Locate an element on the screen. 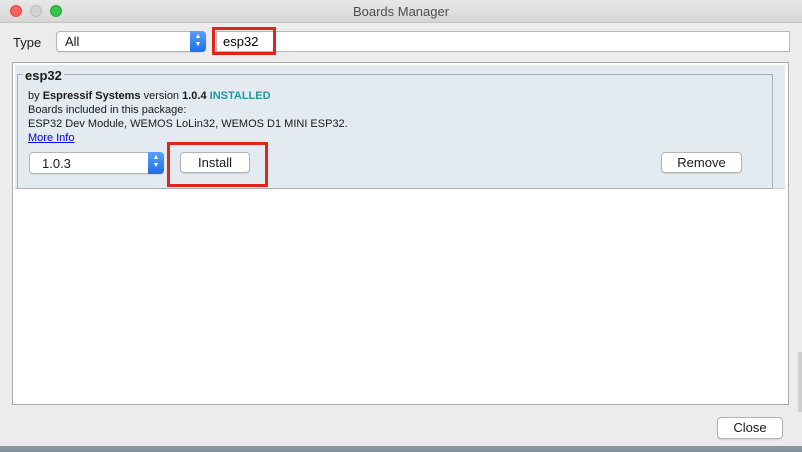 This screenshot has height=452, width=802. version-dropdown: 1.0.3 ▲ ▼ is located at coordinates (96, 163).